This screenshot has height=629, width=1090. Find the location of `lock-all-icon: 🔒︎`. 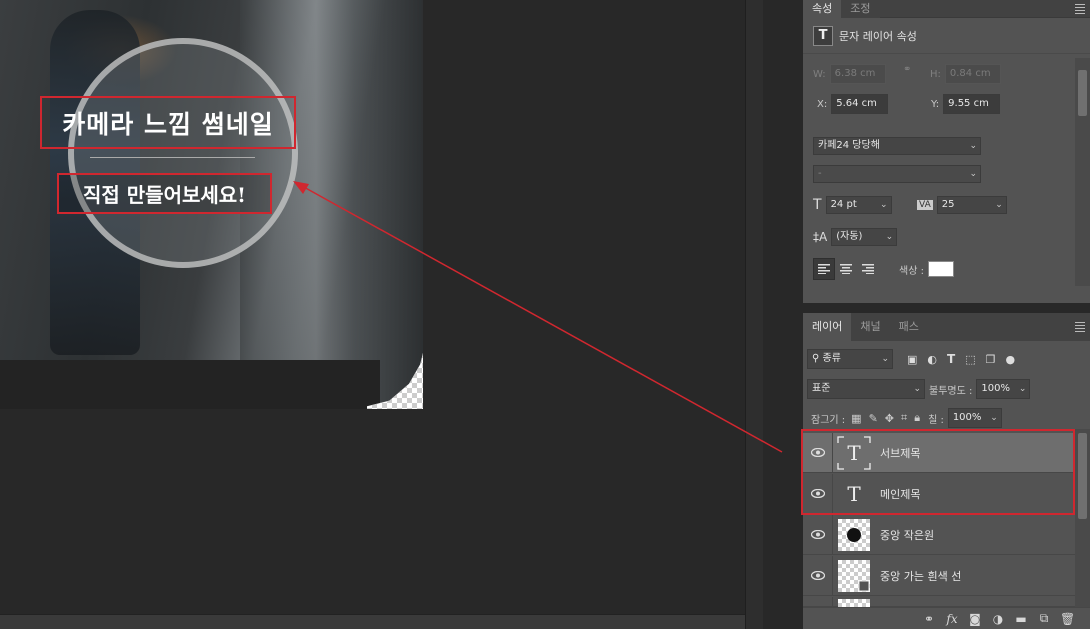

lock-all-icon: 🔒︎ is located at coordinates (917, 418).